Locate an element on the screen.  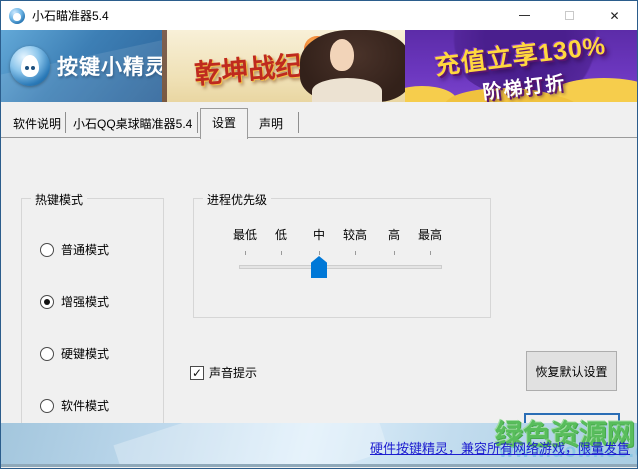
close-button: ✕ is located at coordinates (614, 15).